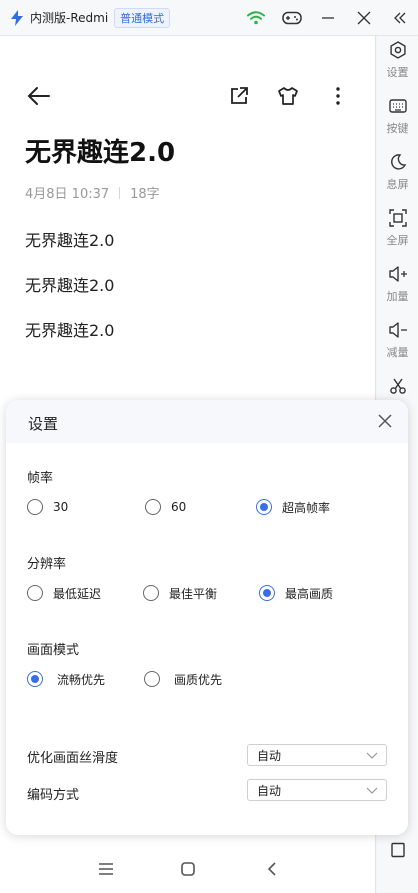  What do you see at coordinates (397, 173) in the screenshot?
I see `sidebar-item-screen-off: 息屏` at bounding box center [397, 173].